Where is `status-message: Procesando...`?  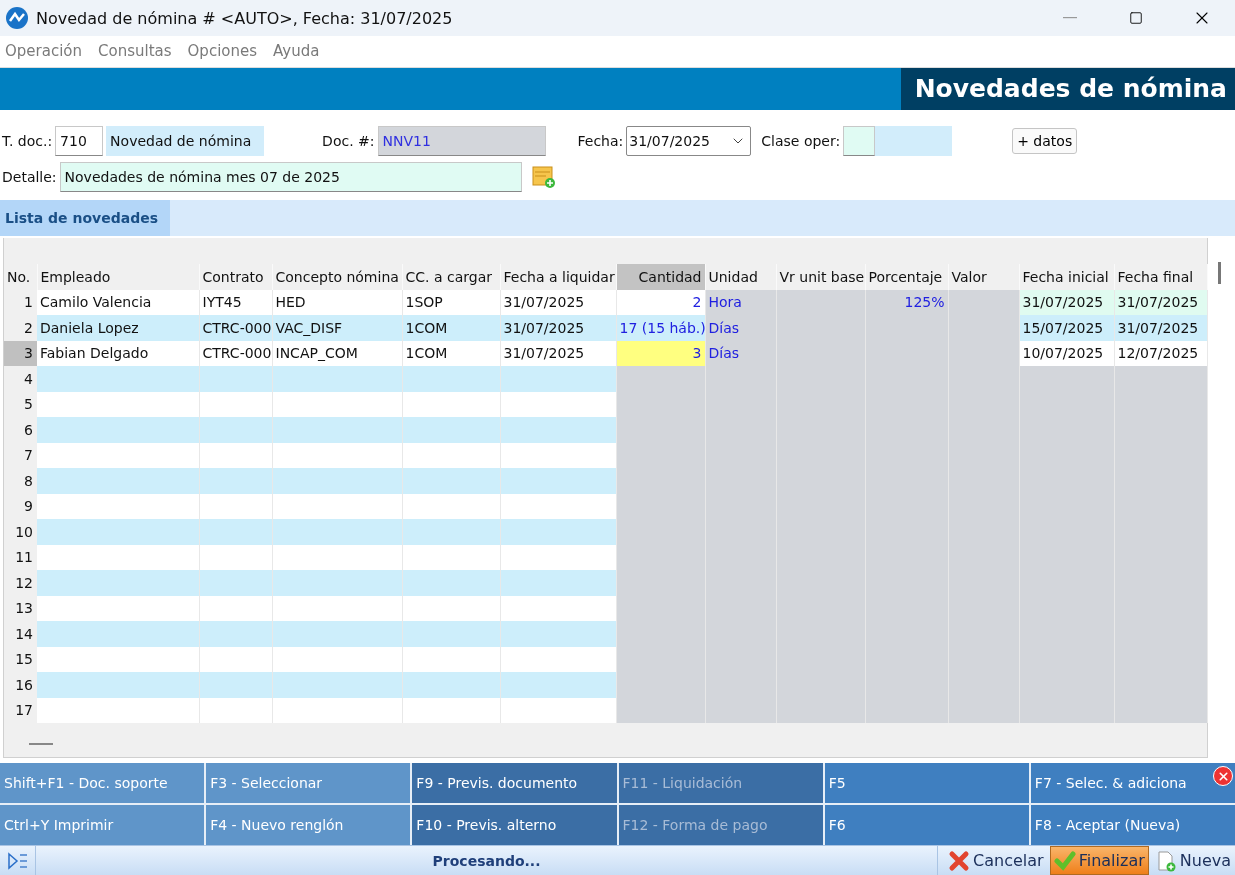
status-message: Procesando... is located at coordinates (486, 860).